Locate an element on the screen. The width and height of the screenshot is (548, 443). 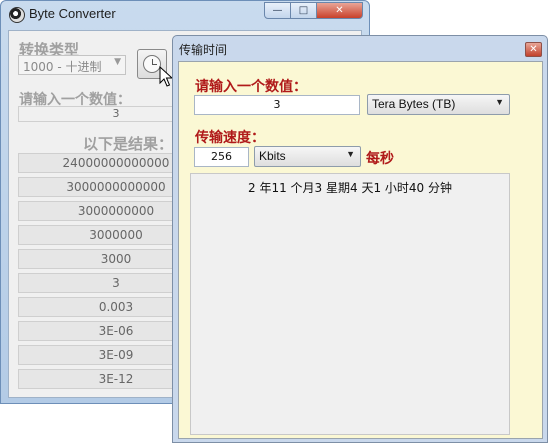
close-icon: ✕ is located at coordinates (533, 49).